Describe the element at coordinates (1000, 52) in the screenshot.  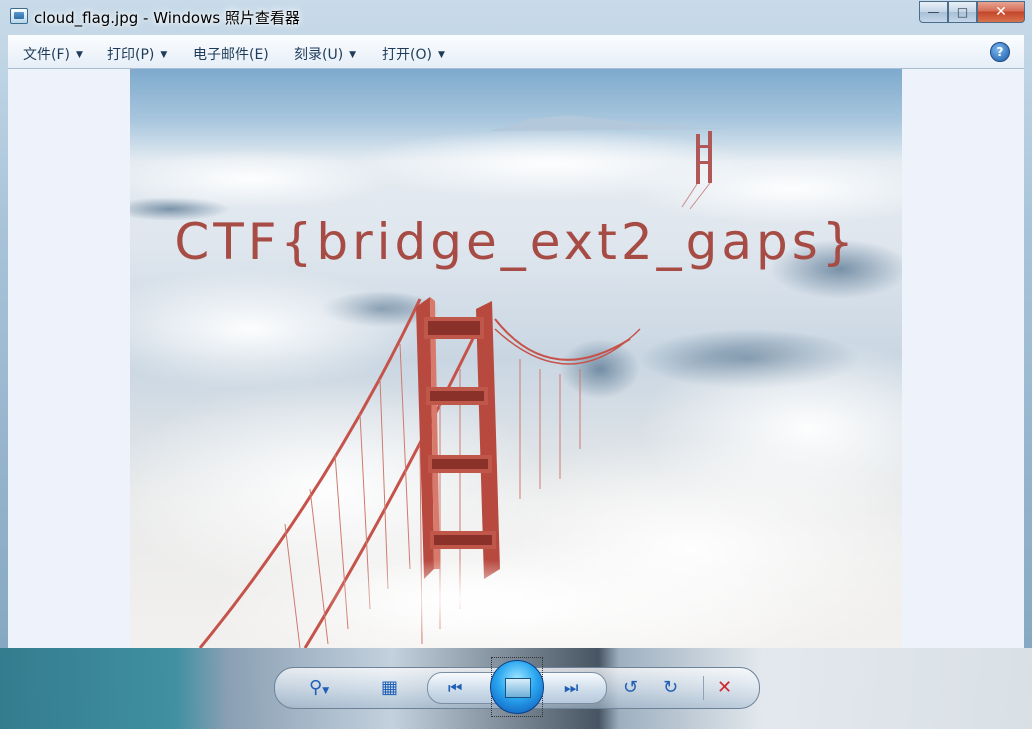
I see `help-icon: ?` at that location.